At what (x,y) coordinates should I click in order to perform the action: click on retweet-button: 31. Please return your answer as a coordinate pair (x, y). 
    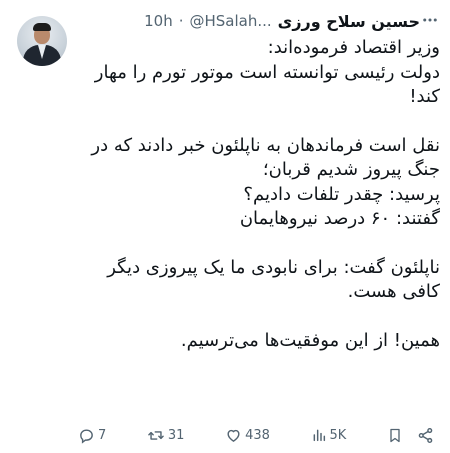
    Looking at the image, I should click on (166, 435).